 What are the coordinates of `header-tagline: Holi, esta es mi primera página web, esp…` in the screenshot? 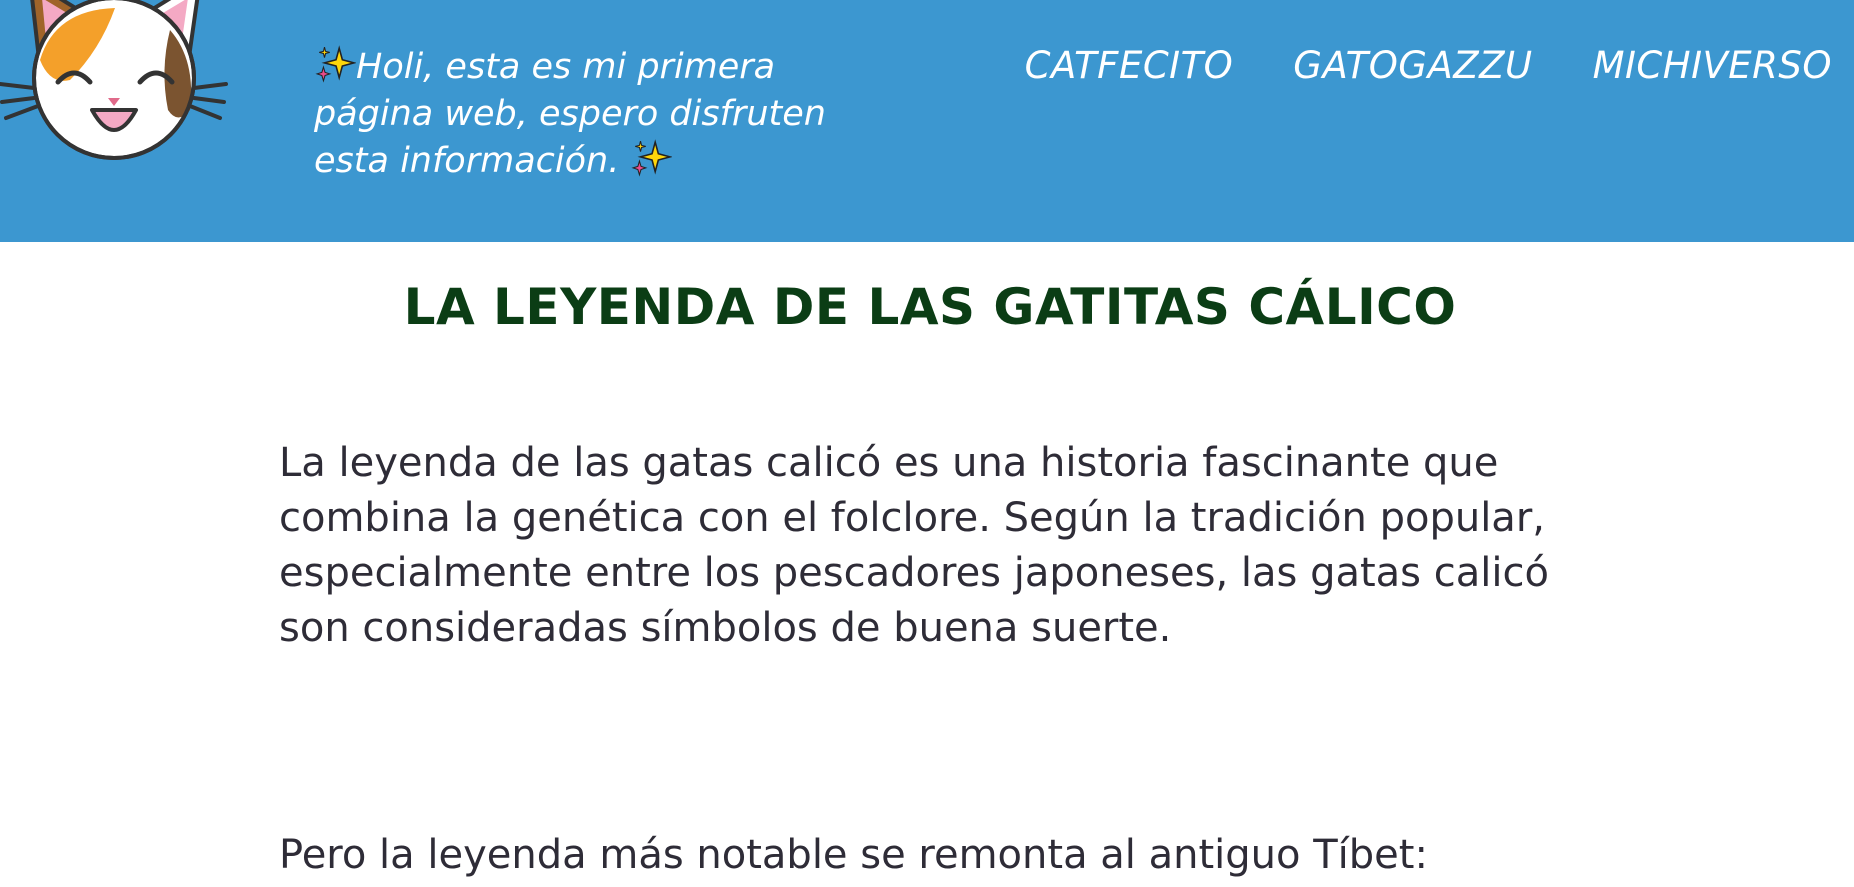 It's located at (604, 114).